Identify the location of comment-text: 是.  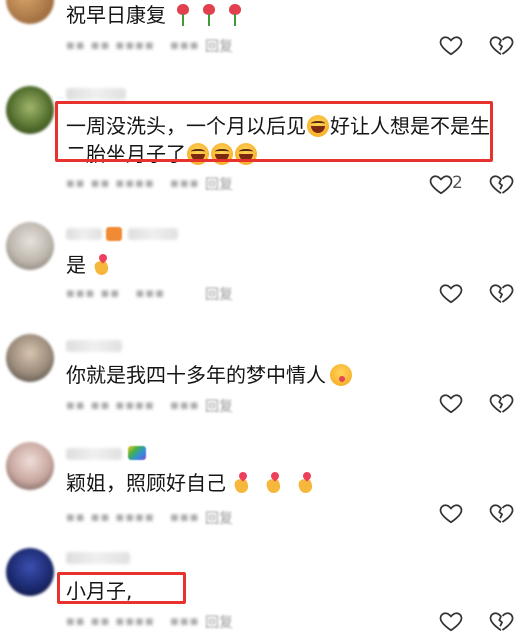
(92, 265).